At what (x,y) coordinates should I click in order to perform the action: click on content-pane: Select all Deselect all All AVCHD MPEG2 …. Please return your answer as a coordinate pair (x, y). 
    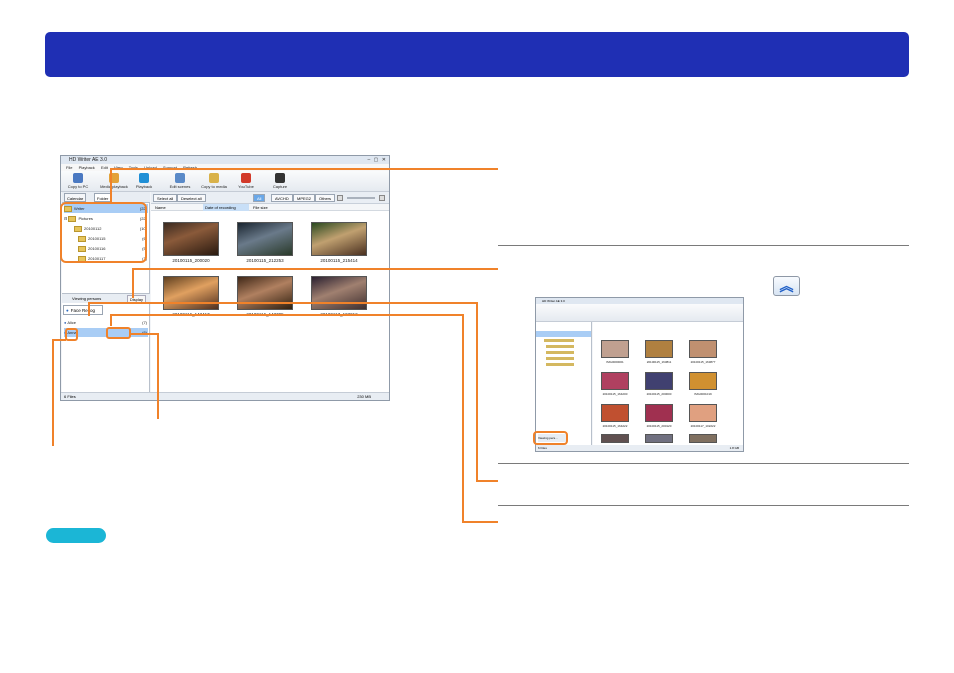
    Looking at the image, I should click on (270, 292).